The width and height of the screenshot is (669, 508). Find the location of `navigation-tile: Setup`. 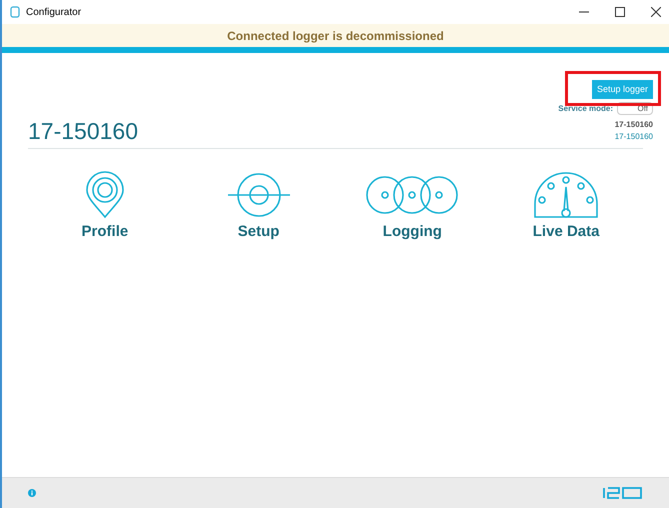

navigation-tile: Setup is located at coordinates (259, 207).